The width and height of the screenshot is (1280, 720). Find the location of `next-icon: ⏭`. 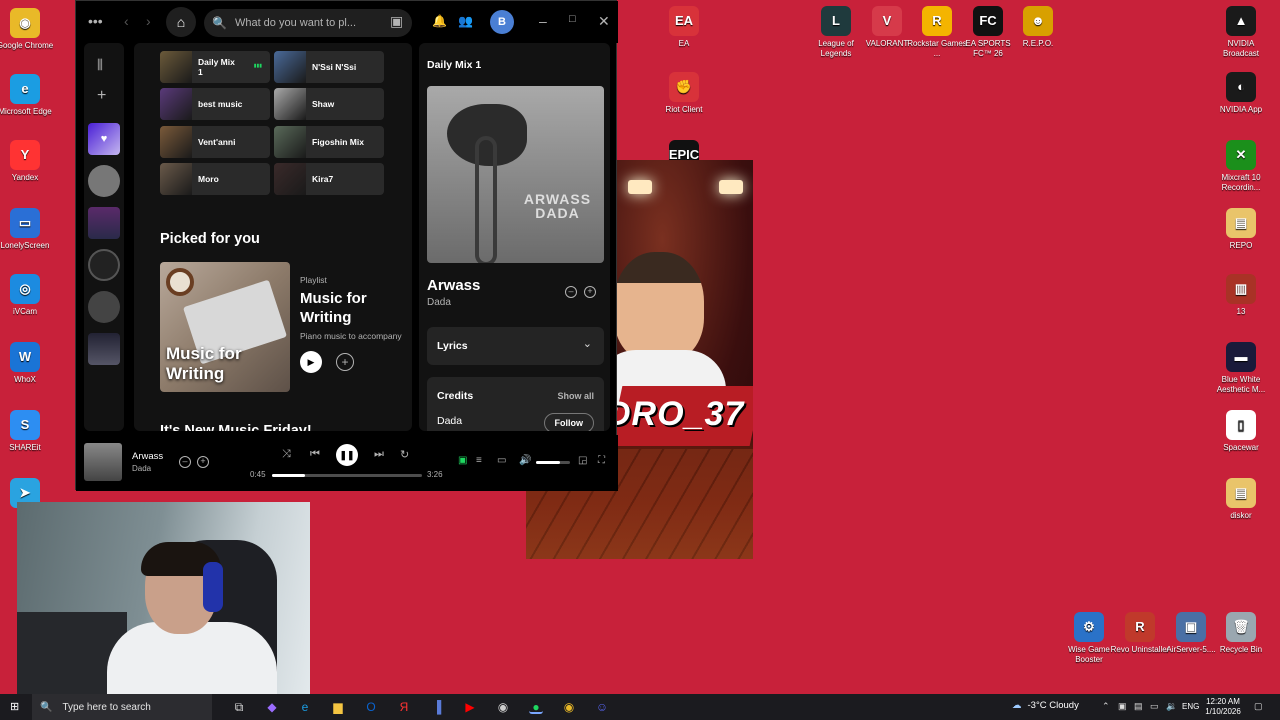

next-icon: ⏭ is located at coordinates (379, 454).